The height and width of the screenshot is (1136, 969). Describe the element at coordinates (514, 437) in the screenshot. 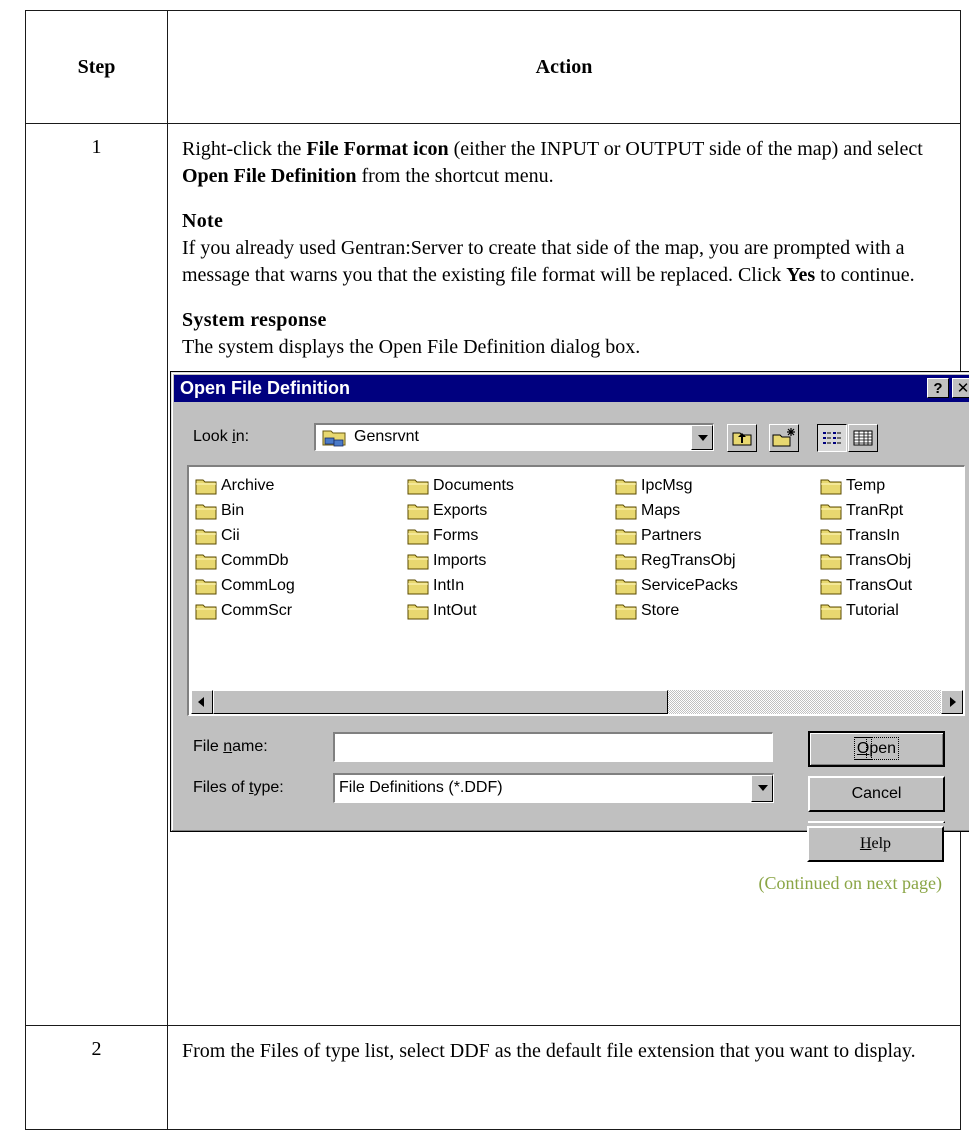

I see `look-in-dropdown: Gensrvnt` at that location.